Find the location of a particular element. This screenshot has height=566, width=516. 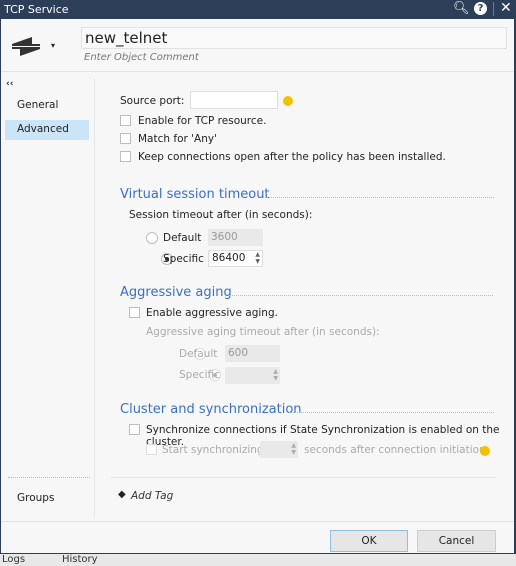

aa-specific-label: Specific is located at coordinates (199, 375).